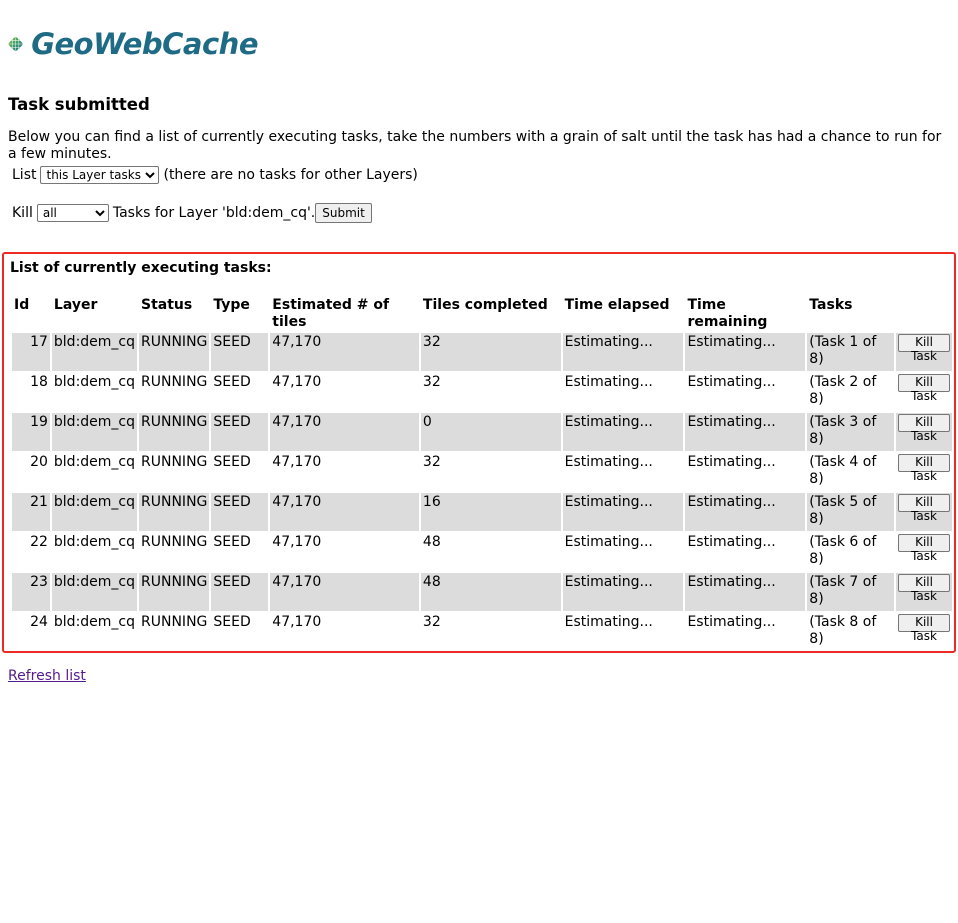  Describe the element at coordinates (851, 432) in the screenshot. I see `cell-task: (Task 3 of 8)` at that location.